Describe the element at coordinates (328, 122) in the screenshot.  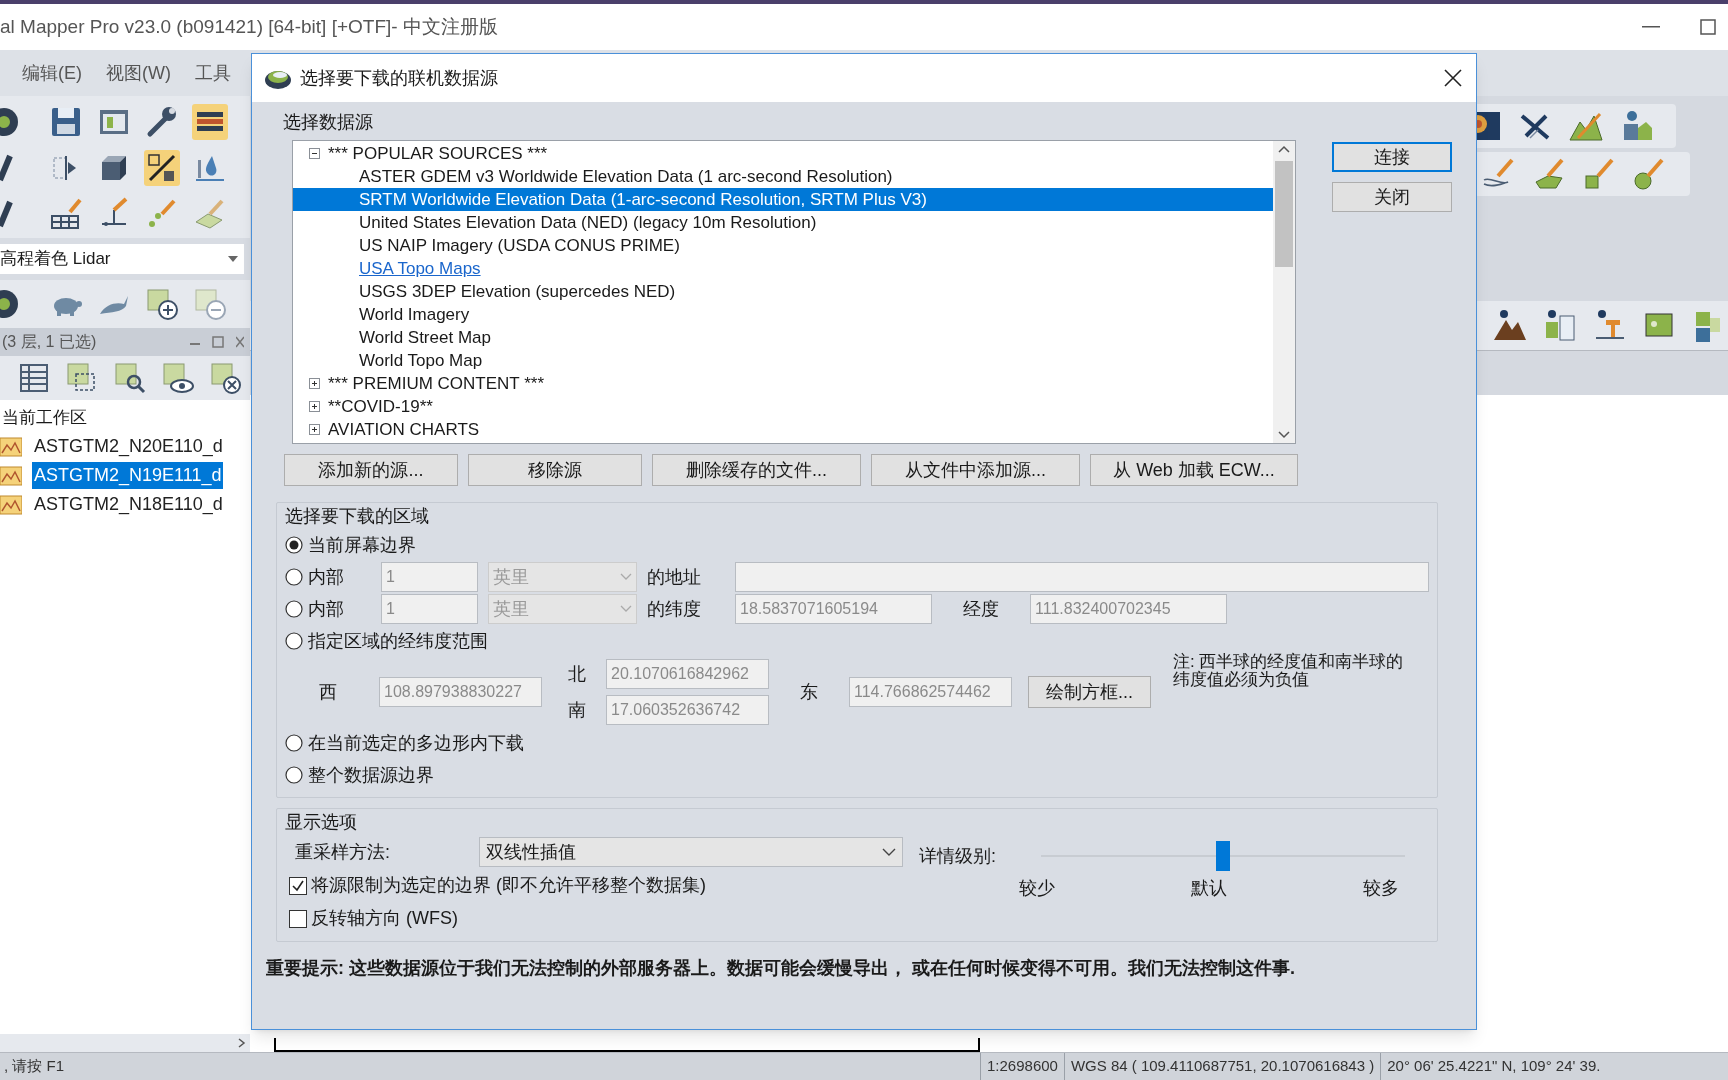
I see `group-label: 选择数据源` at that location.